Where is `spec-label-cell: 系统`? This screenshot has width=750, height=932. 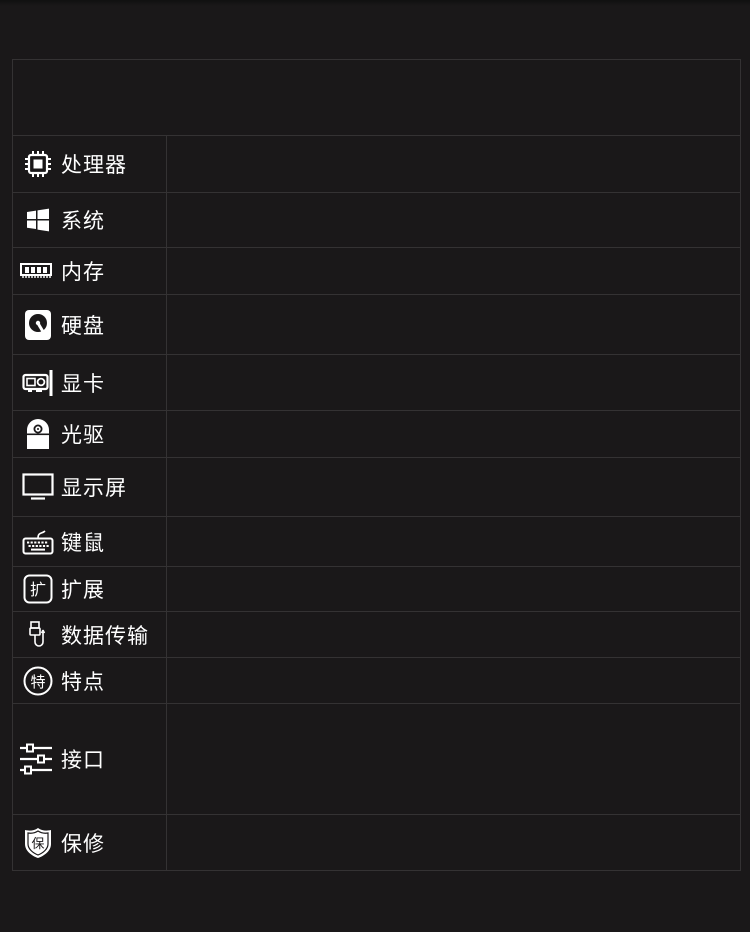 spec-label-cell: 系统 is located at coordinates (90, 220).